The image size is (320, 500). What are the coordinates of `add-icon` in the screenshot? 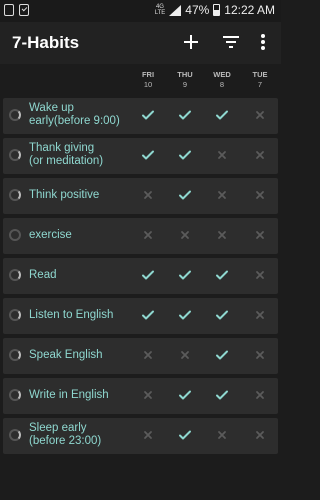 It's located at (191, 42).